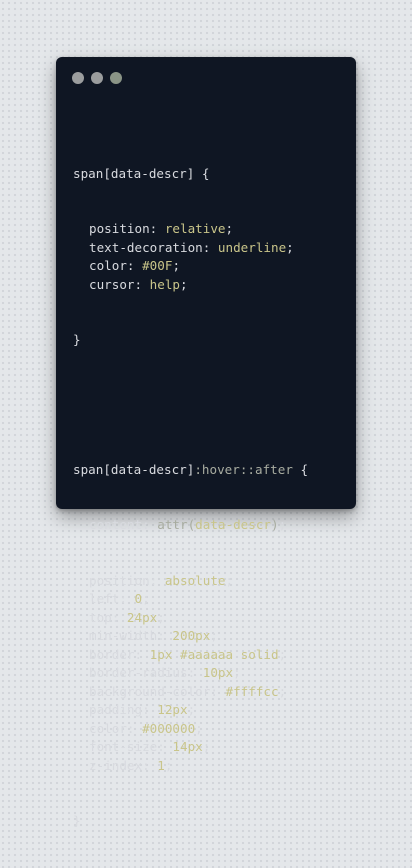 Image resolution: width=412 pixels, height=868 pixels. I want to click on content-close: ), so click(275, 524).